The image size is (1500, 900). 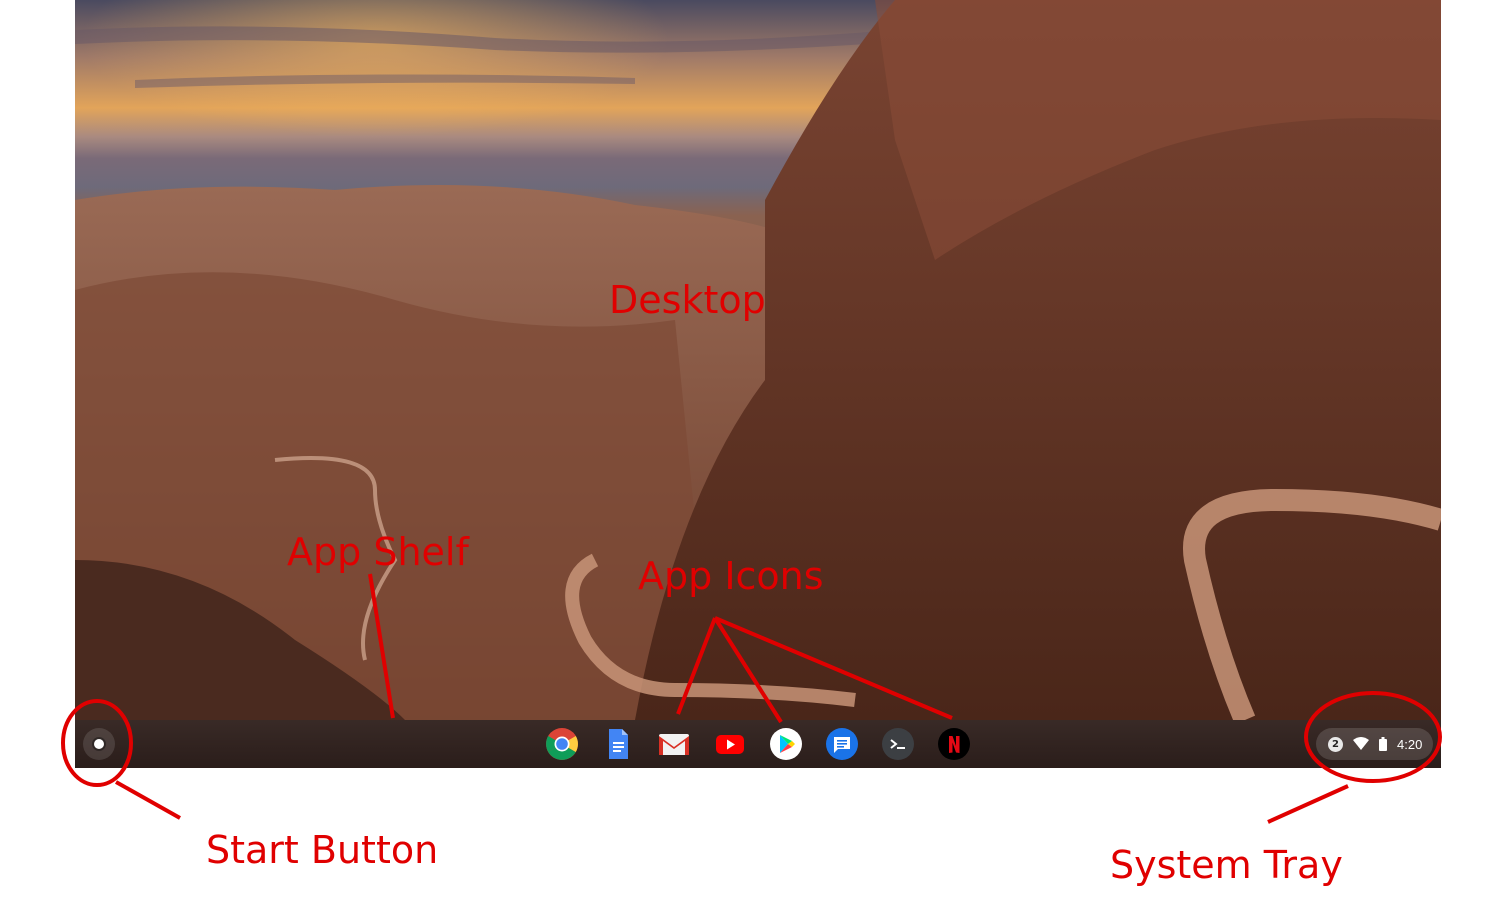 What do you see at coordinates (1335, 744) in the screenshot?
I see `notification-count-badge: 2` at bounding box center [1335, 744].